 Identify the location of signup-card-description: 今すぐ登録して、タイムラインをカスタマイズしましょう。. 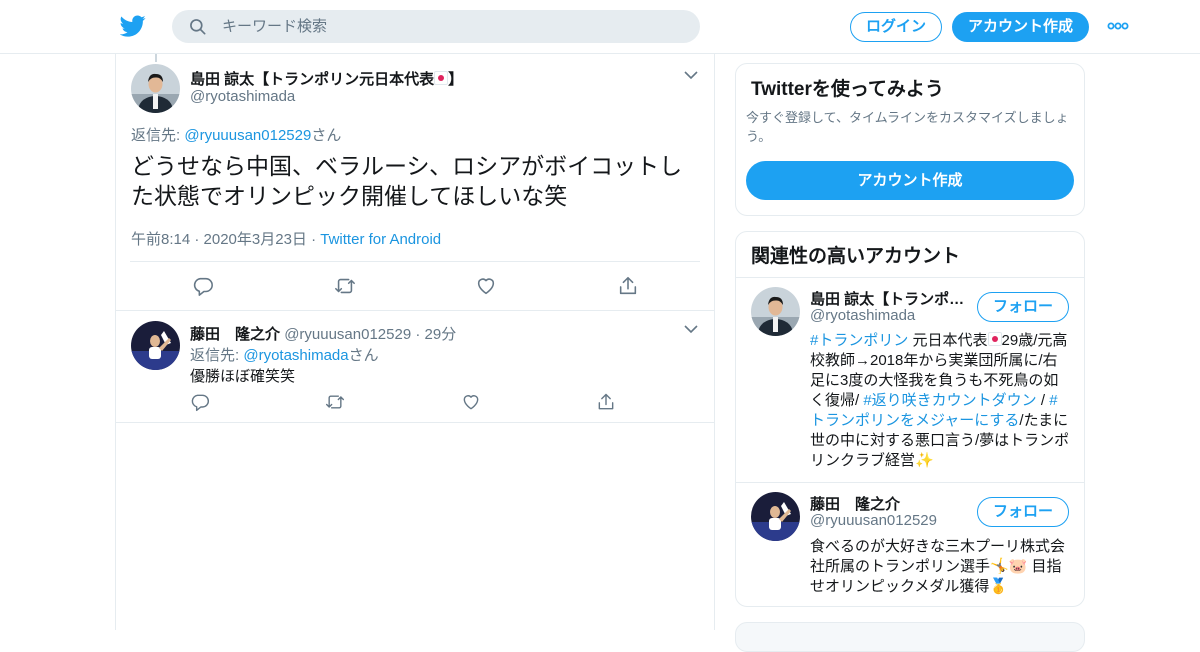
(907, 127).